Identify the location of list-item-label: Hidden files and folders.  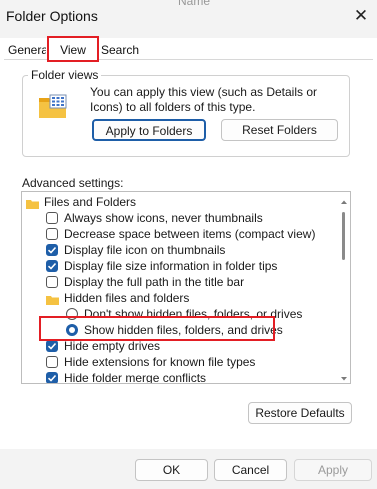
(127, 298).